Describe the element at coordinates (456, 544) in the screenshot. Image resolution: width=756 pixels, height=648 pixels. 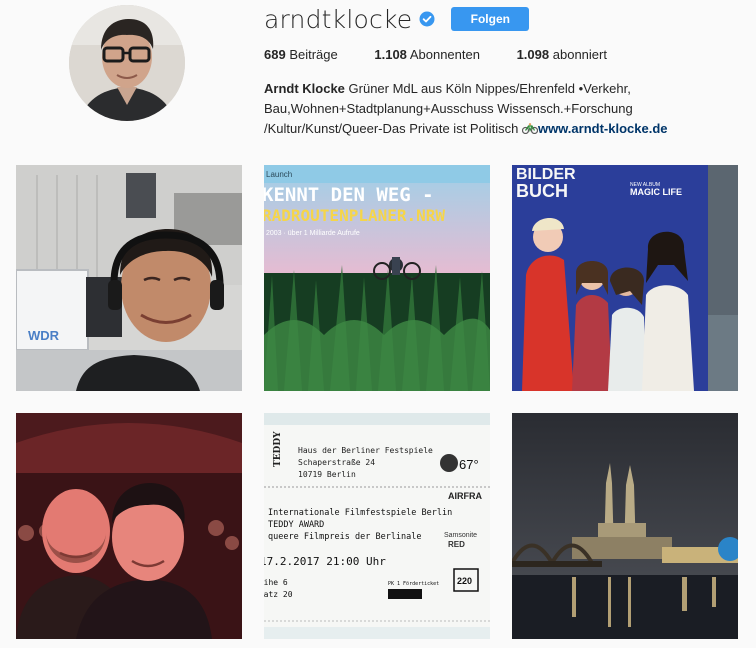
I see `ticket-sponsor-2: RED` at that location.